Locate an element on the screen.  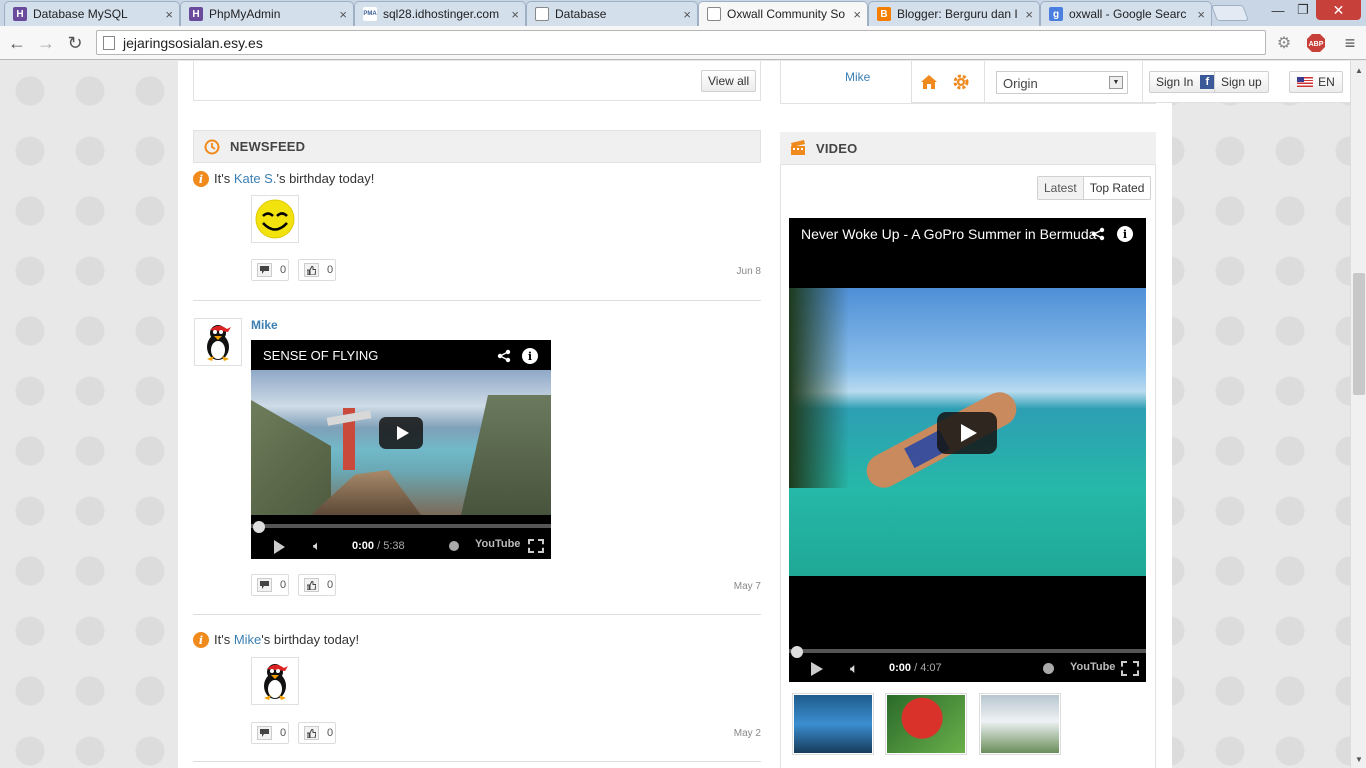
menu-icon: ≡ is located at coordinates (1350, 43).